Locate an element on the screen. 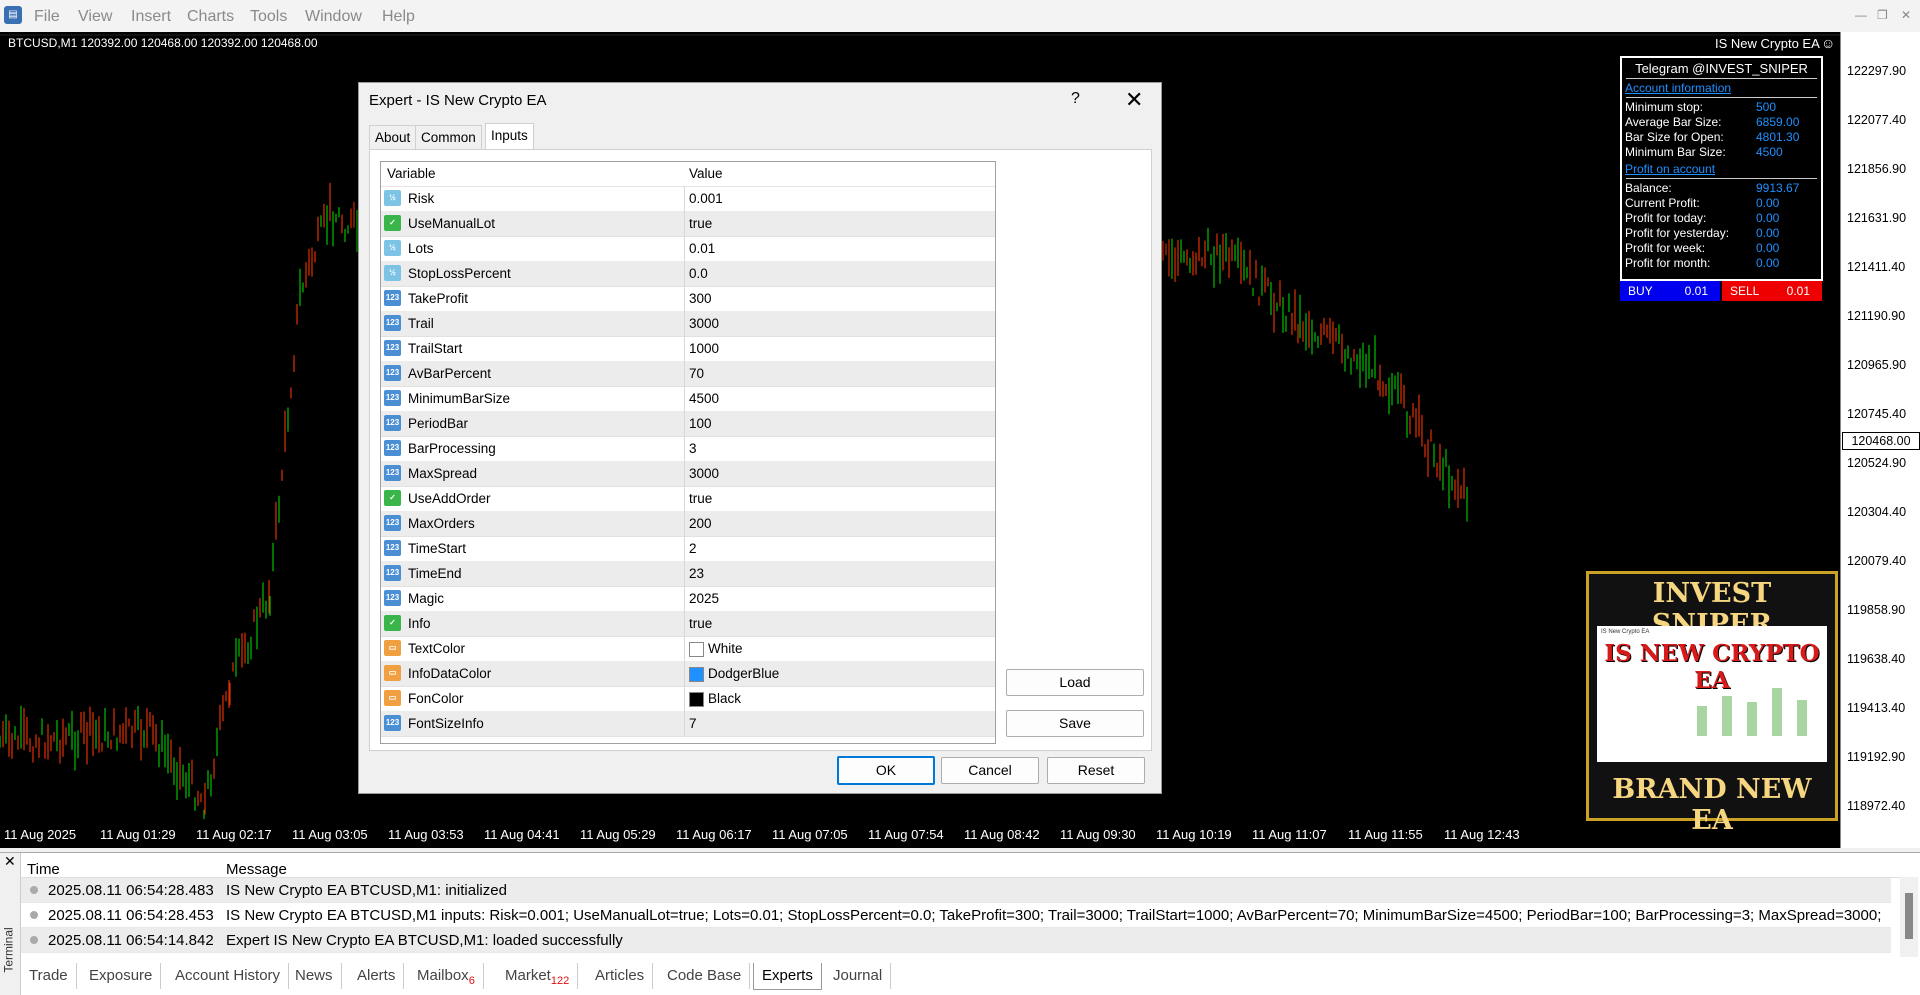  tab-inputs: Inputs is located at coordinates (509, 136).